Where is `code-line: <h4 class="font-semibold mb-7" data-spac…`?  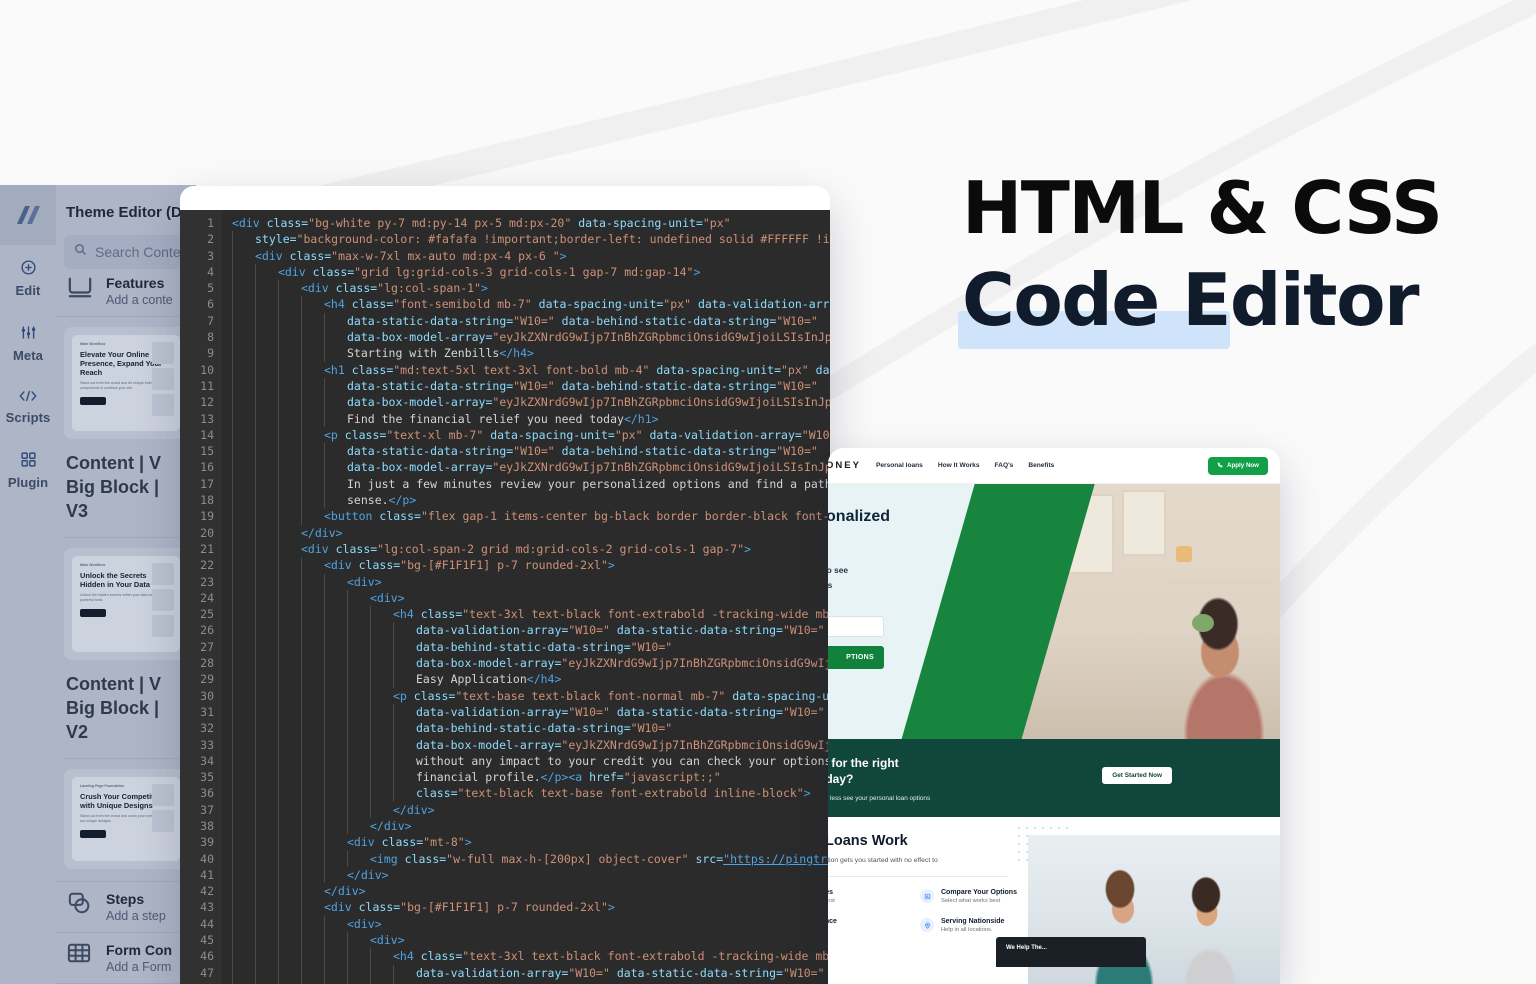
code-line: <h4 class="font-semibold mb-7" data-spac… is located at coordinates (526, 304).